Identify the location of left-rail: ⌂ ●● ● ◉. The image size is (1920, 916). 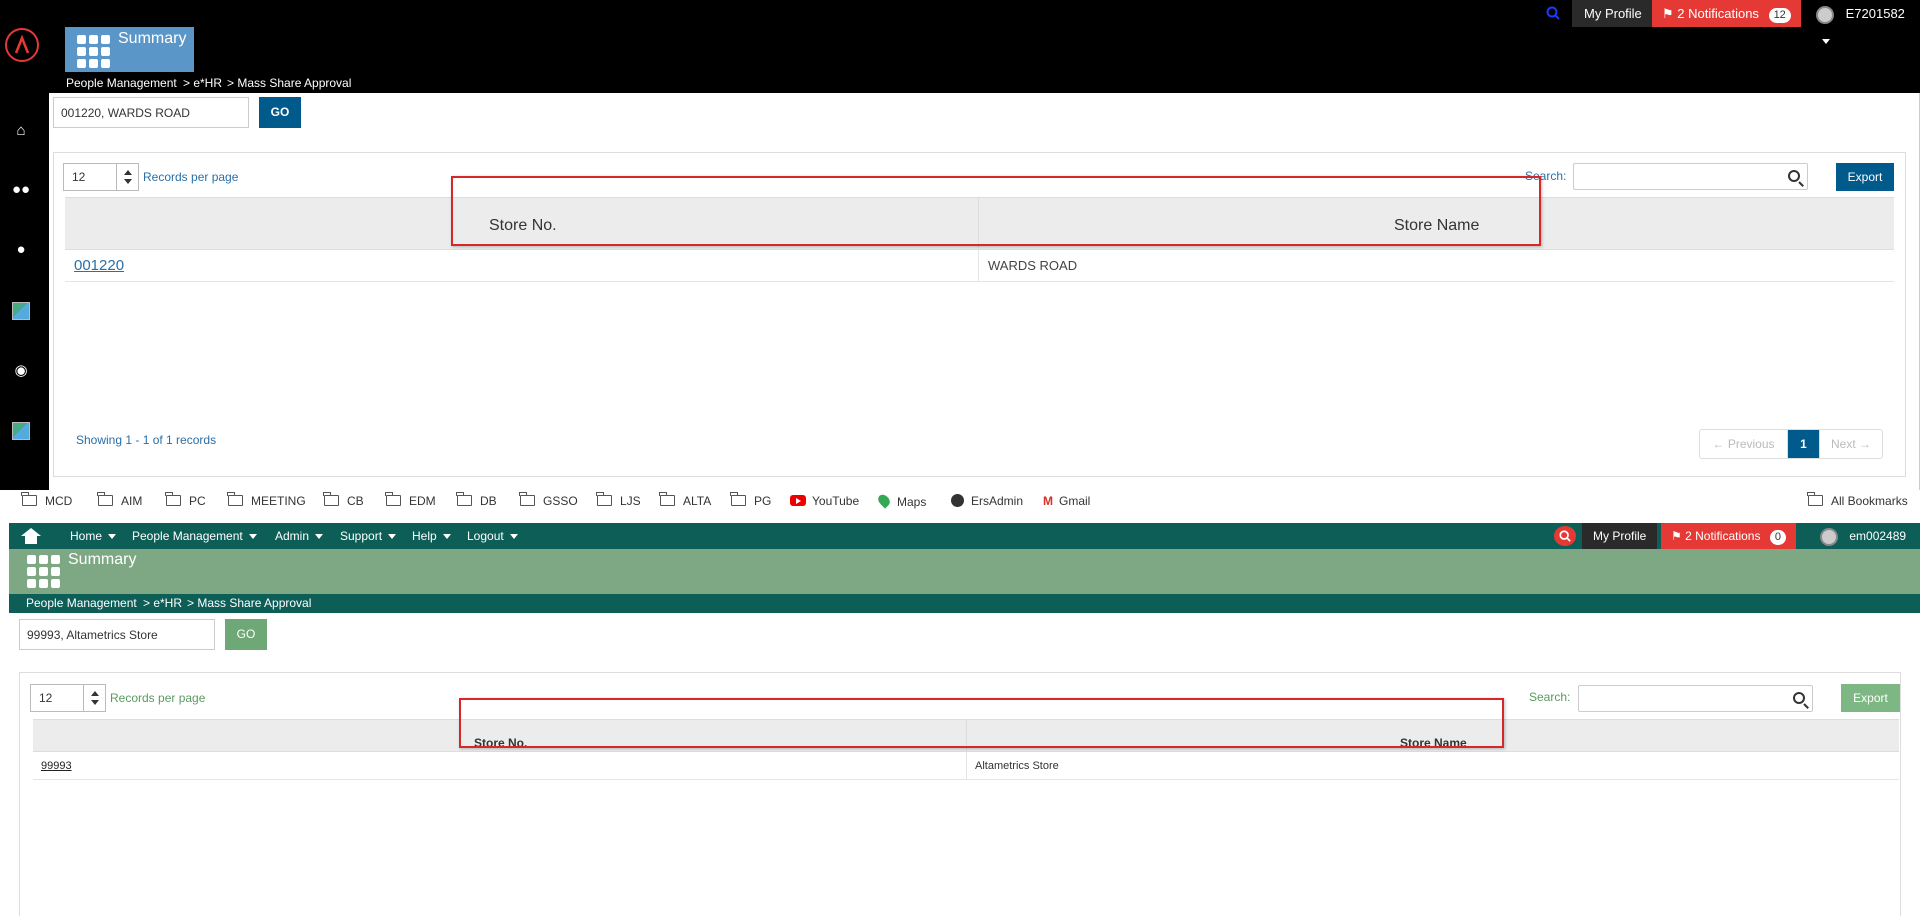
(24, 246).